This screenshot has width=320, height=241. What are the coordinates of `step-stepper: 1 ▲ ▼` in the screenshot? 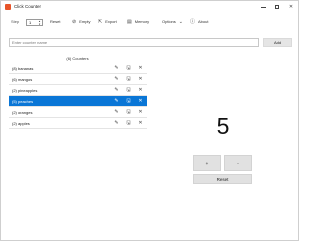 It's located at (34, 22).